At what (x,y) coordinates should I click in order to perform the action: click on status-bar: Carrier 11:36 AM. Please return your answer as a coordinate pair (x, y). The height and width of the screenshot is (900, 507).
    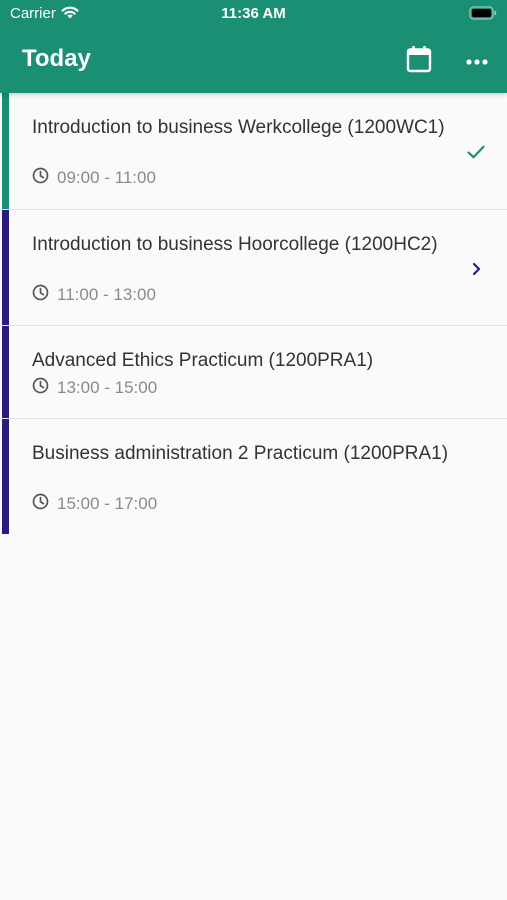
    Looking at the image, I should click on (253, 14).